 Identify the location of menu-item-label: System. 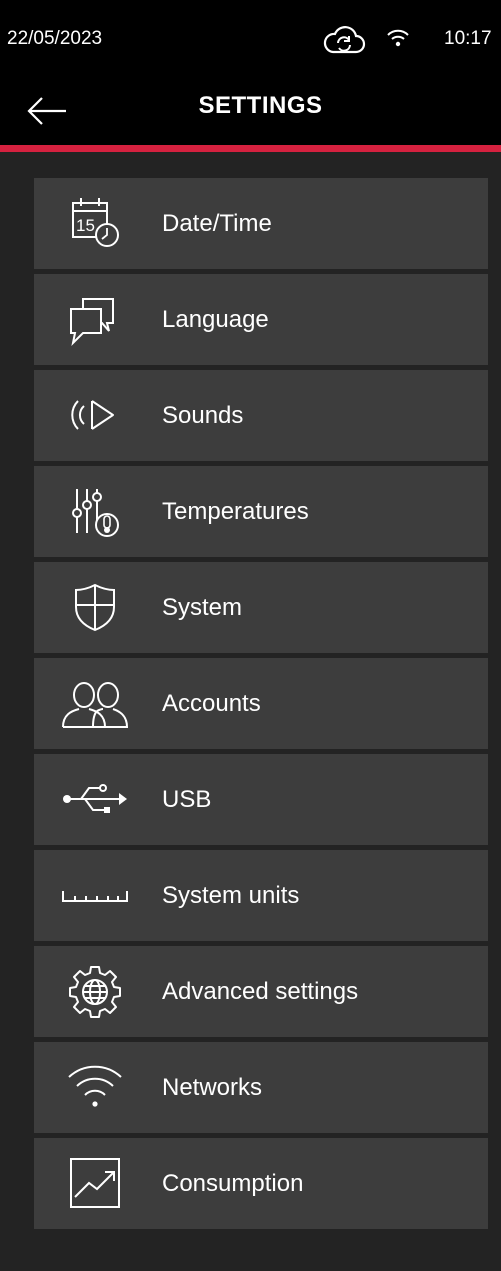
(202, 607).